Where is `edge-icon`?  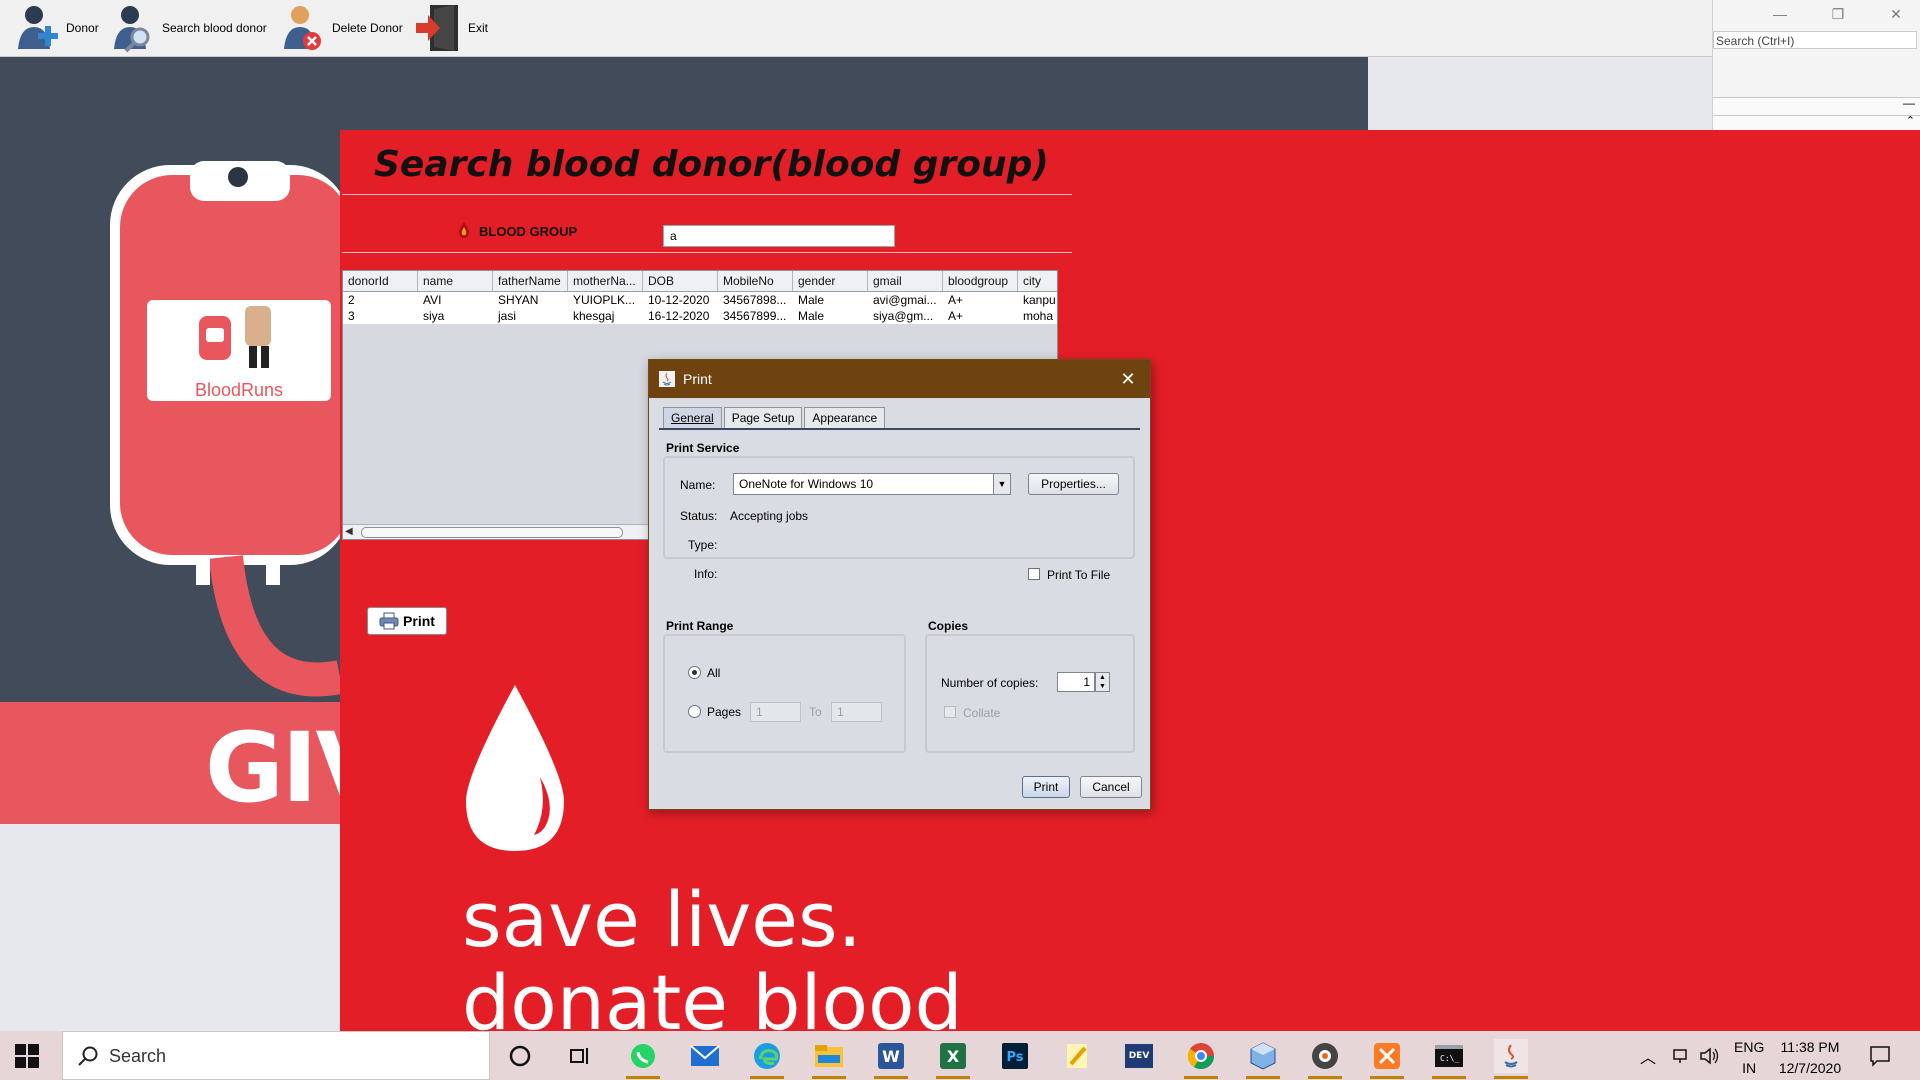
edge-icon is located at coordinates (767, 1059).